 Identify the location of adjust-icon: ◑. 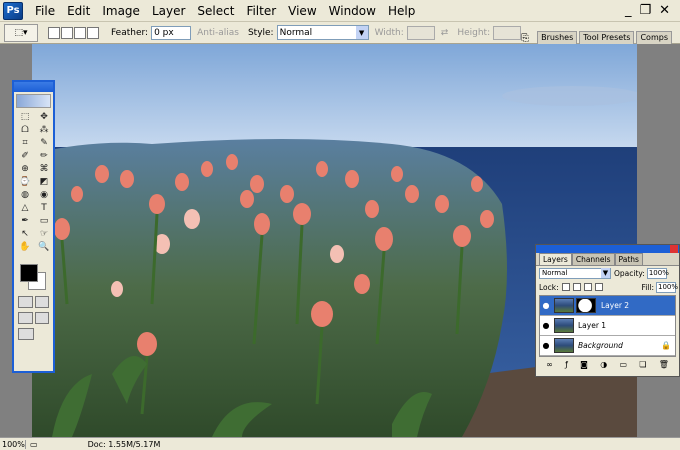
(603, 364).